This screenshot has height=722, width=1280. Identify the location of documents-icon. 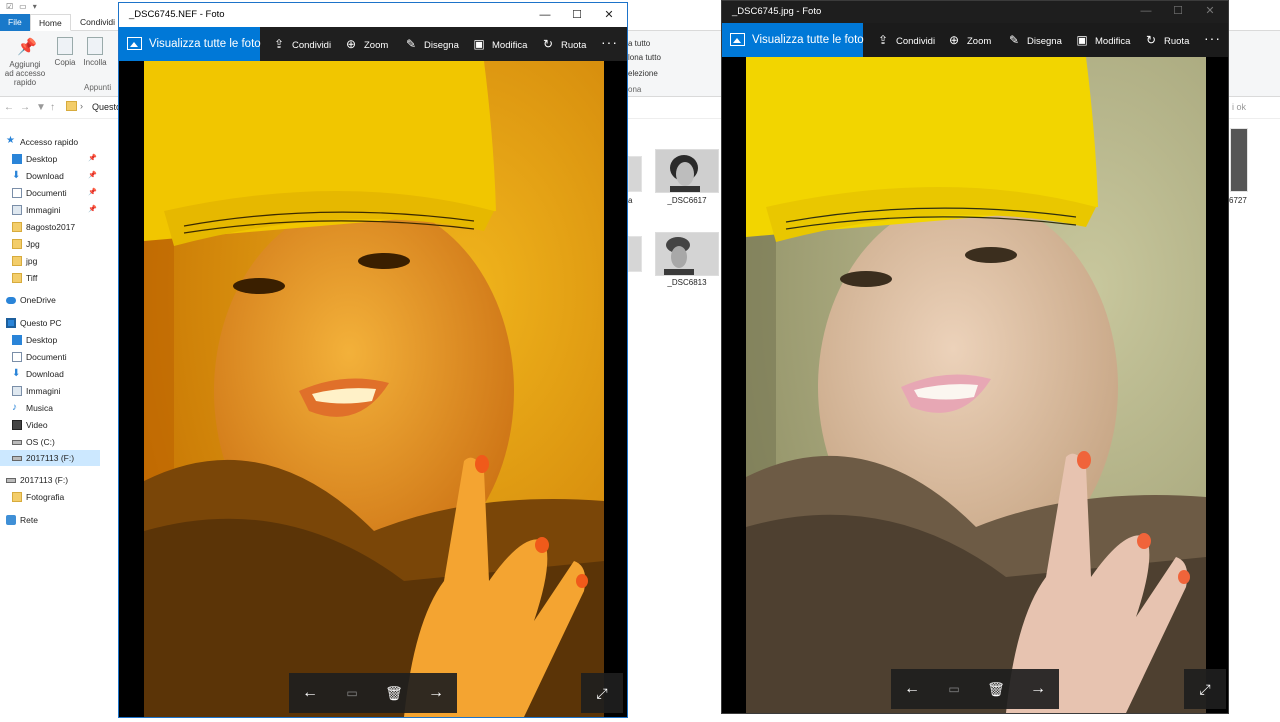
(17, 357).